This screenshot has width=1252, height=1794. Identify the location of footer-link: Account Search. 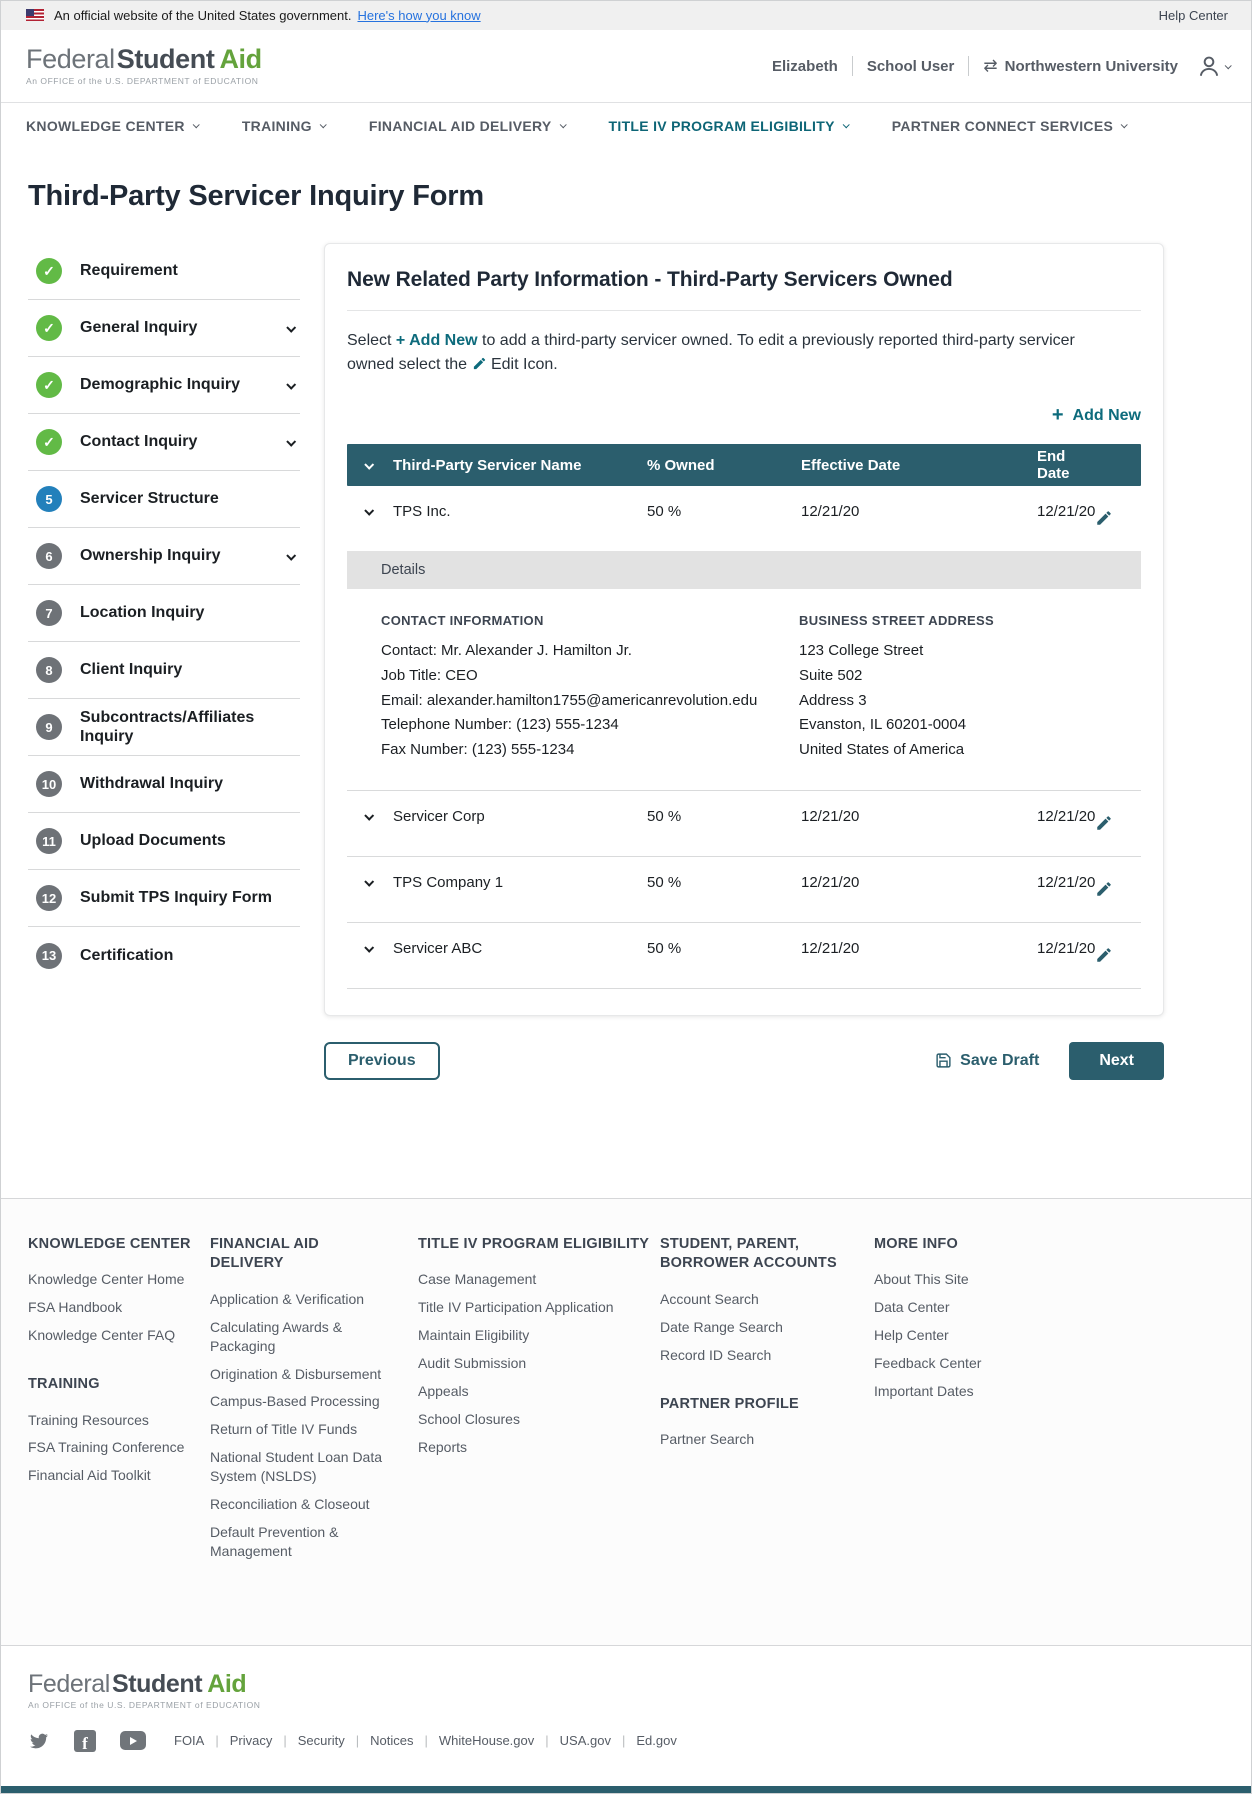
(752, 1299).